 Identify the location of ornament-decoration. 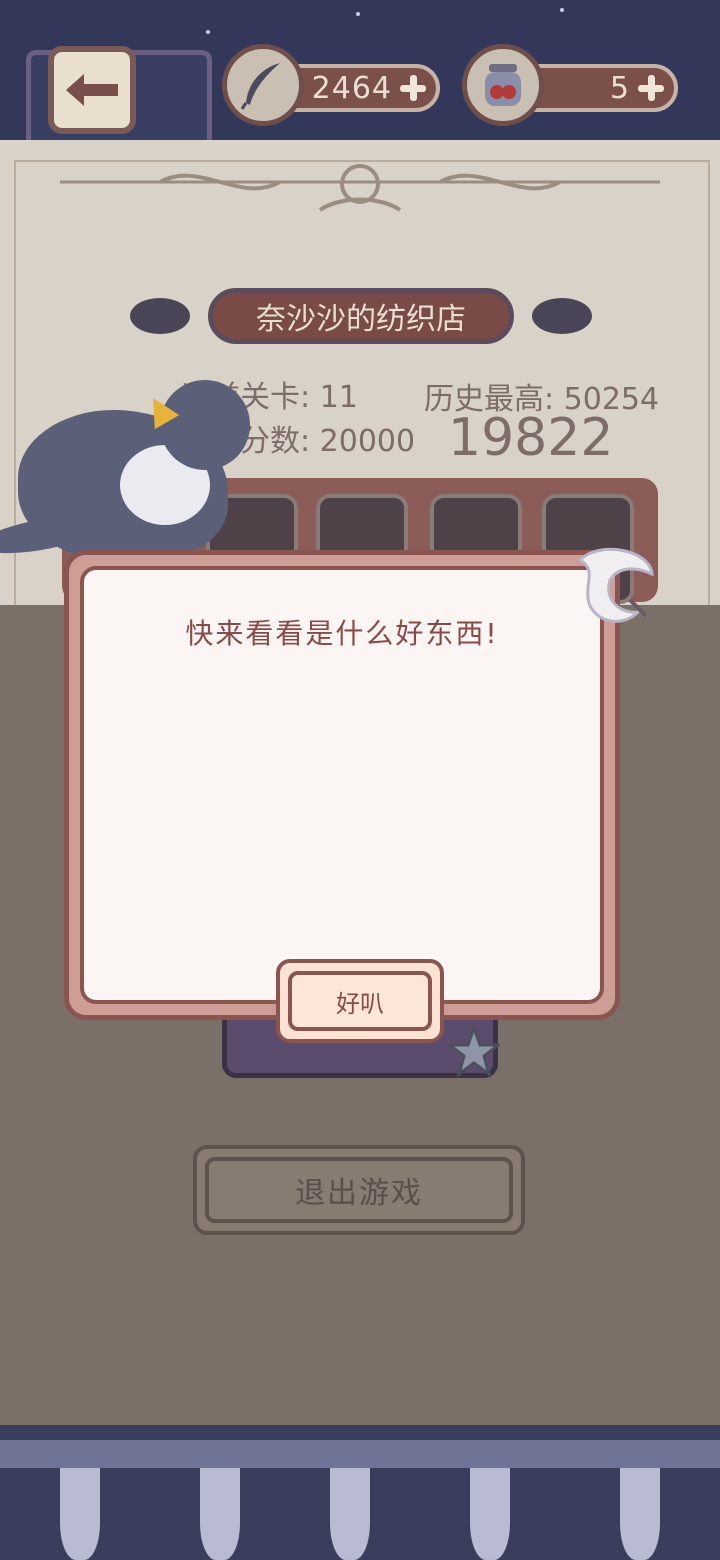
(360, 188).